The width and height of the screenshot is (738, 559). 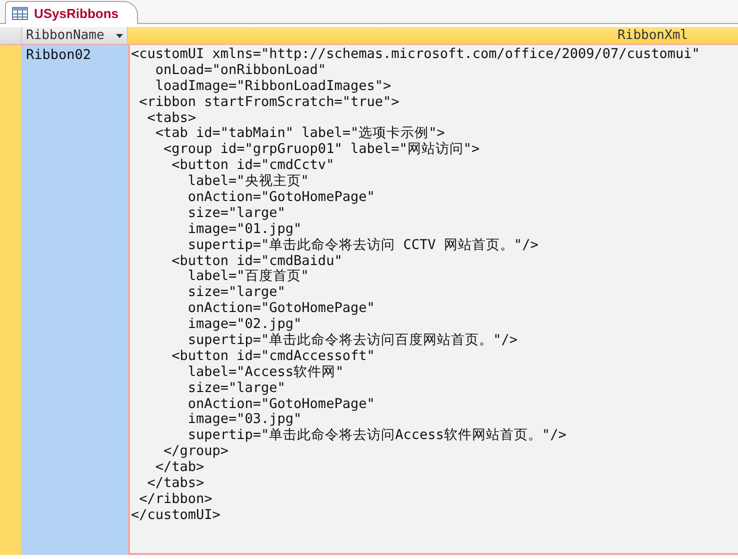 I want to click on table-icon, so click(x=20, y=13).